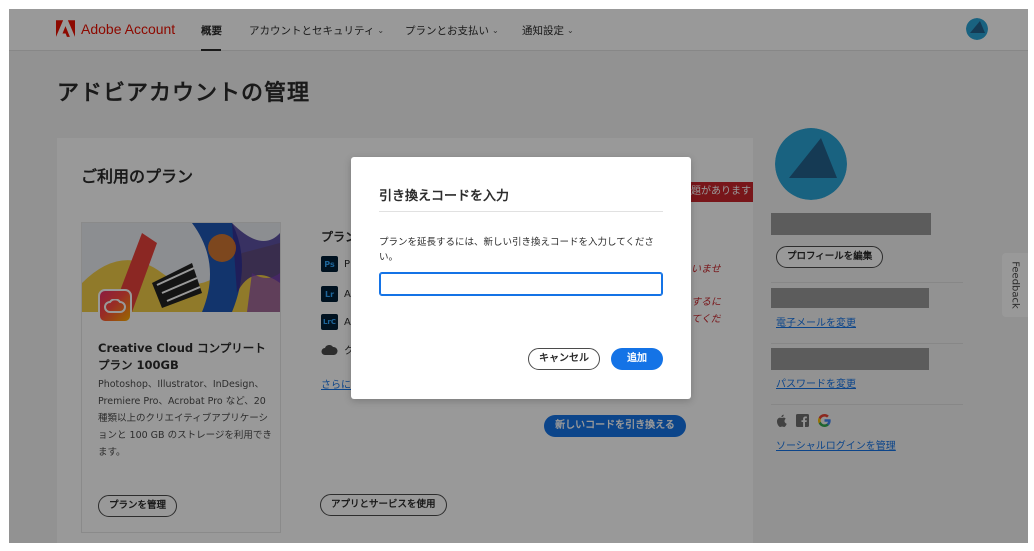  Describe the element at coordinates (521, 284) in the screenshot. I see `redeem-code-input` at that location.